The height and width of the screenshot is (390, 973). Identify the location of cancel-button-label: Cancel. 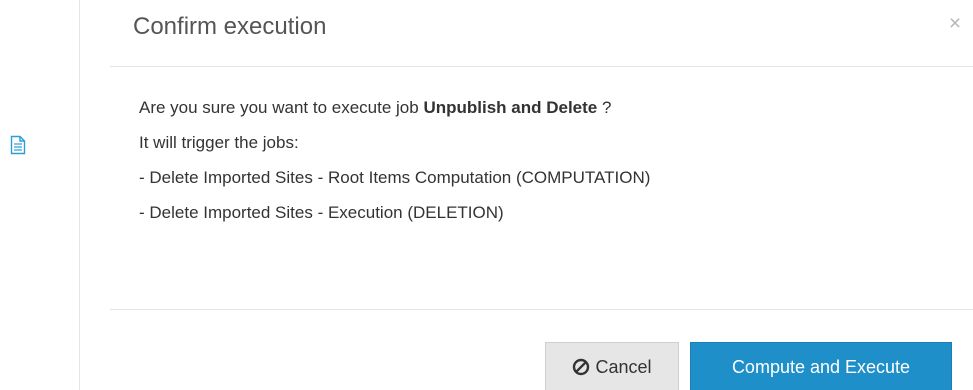
(623, 367).